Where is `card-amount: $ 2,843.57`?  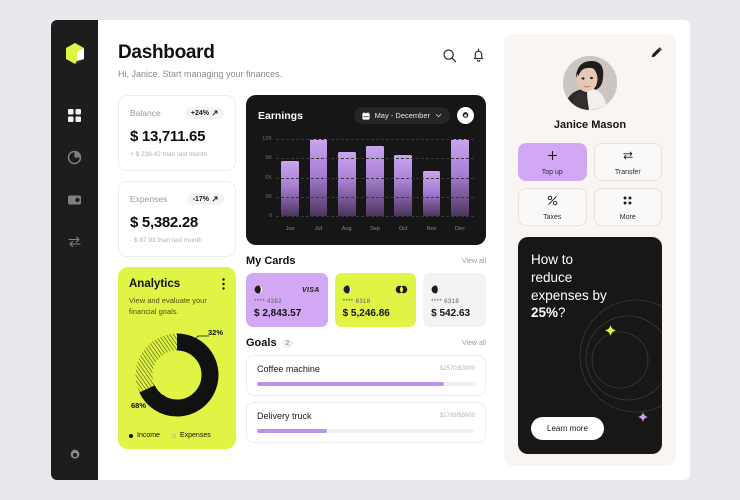
card-amount: $ 2,843.57 is located at coordinates (278, 313).